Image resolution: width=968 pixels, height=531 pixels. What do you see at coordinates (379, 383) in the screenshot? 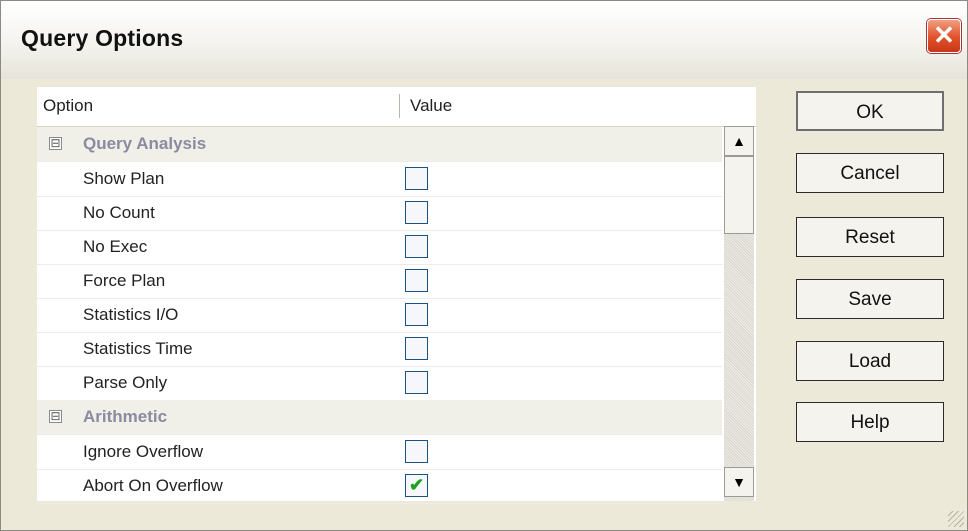
I see `option-row-parse-only: Parse Only` at bounding box center [379, 383].